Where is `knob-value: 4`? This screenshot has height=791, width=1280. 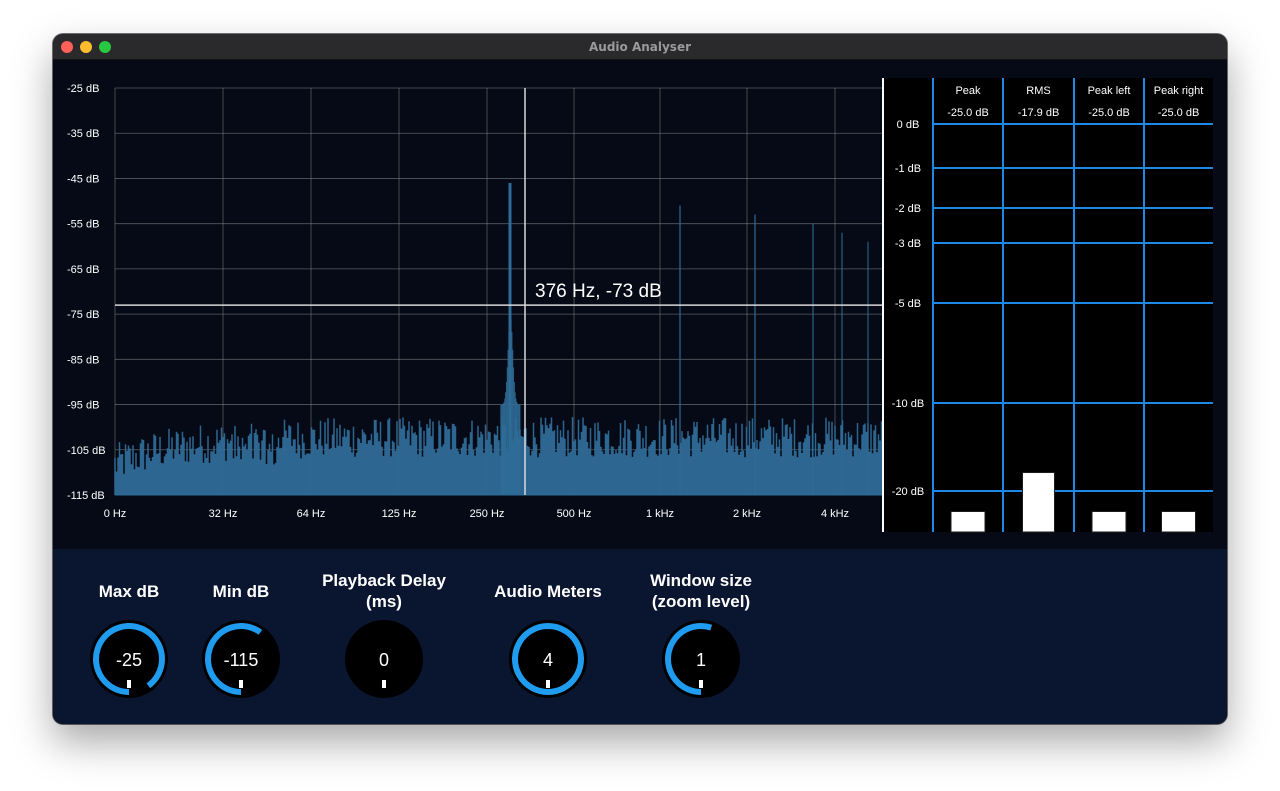 knob-value: 4 is located at coordinates (548, 660).